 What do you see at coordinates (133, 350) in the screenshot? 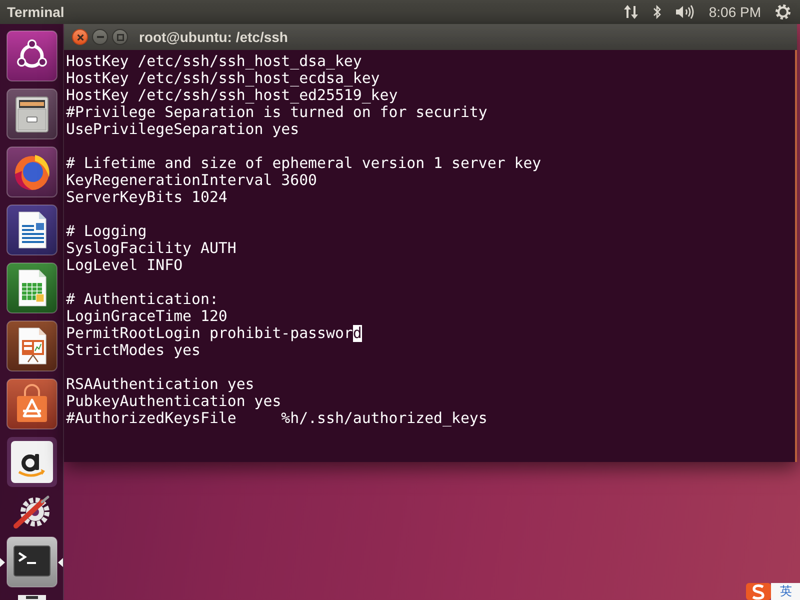
I see `terminal-line: StrictModes yes` at bounding box center [133, 350].